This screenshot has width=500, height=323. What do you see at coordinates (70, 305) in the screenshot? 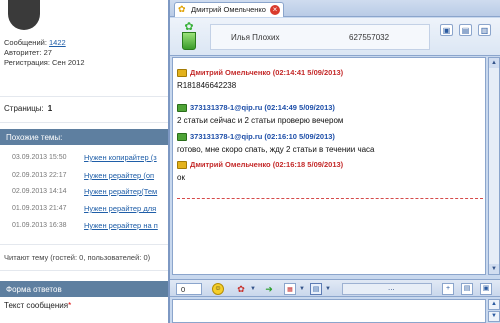
I see `required-marker: *` at bounding box center [70, 305].